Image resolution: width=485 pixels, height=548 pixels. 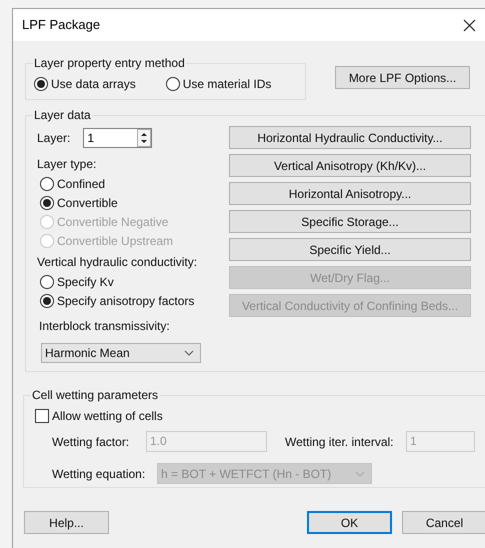 What do you see at coordinates (67, 164) in the screenshot?
I see `layer-type-label: Layer type:` at bounding box center [67, 164].